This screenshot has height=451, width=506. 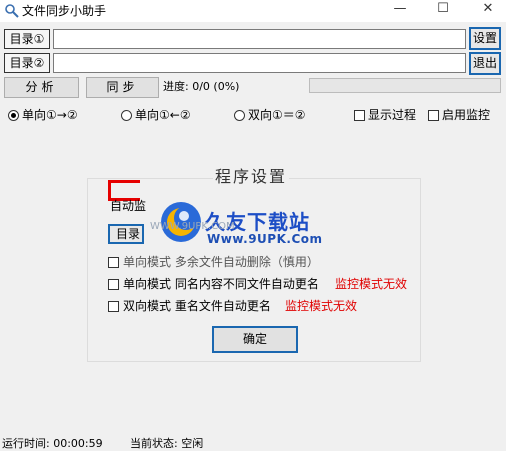 I want to click on exit-button: 退出, so click(x=485, y=63).